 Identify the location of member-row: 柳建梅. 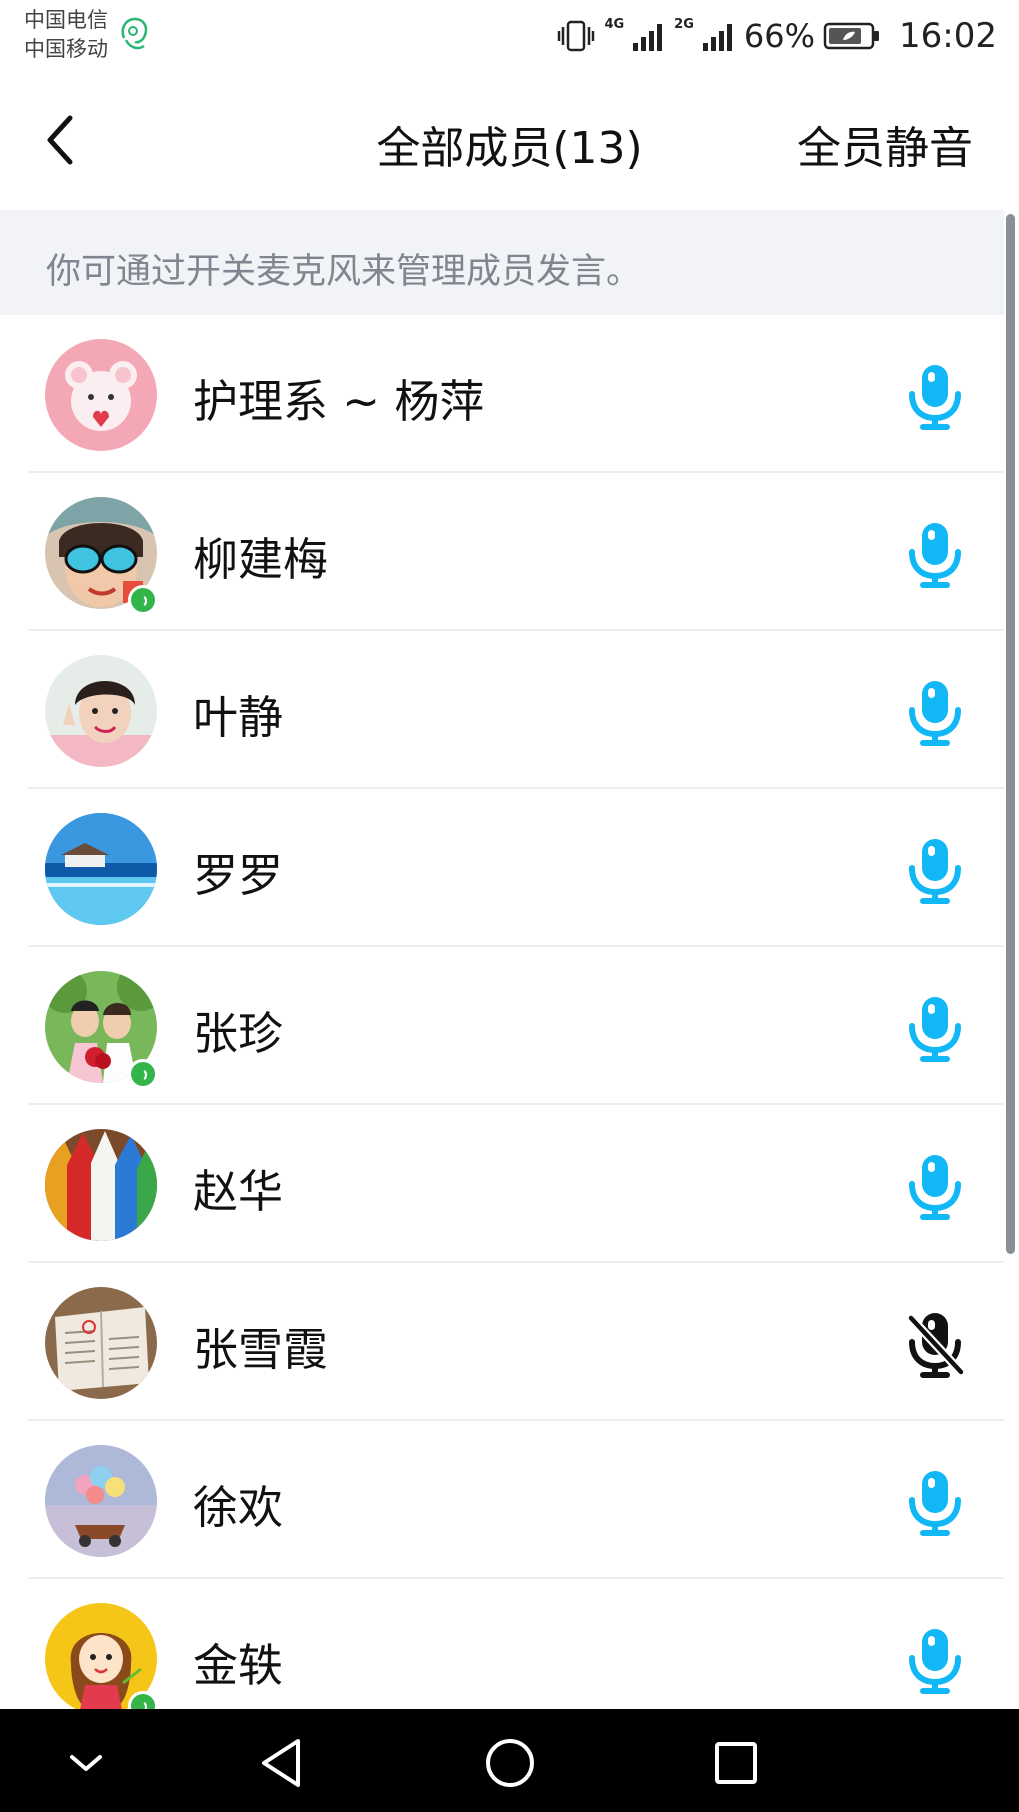
(502, 552).